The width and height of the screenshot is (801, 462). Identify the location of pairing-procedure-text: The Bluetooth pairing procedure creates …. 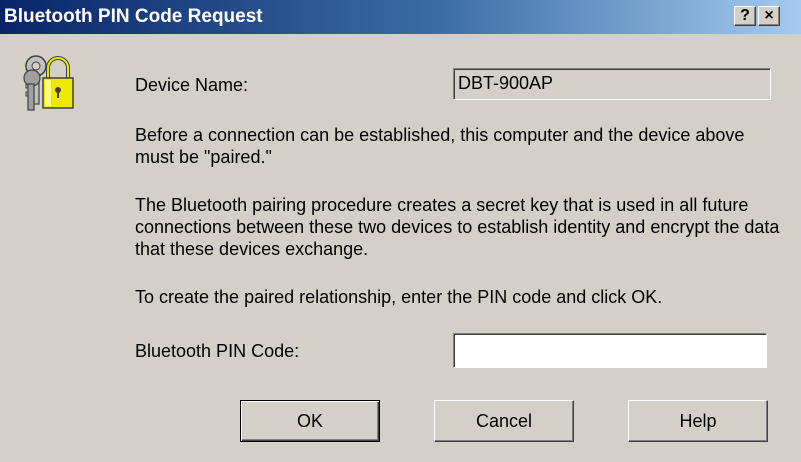
(457, 227).